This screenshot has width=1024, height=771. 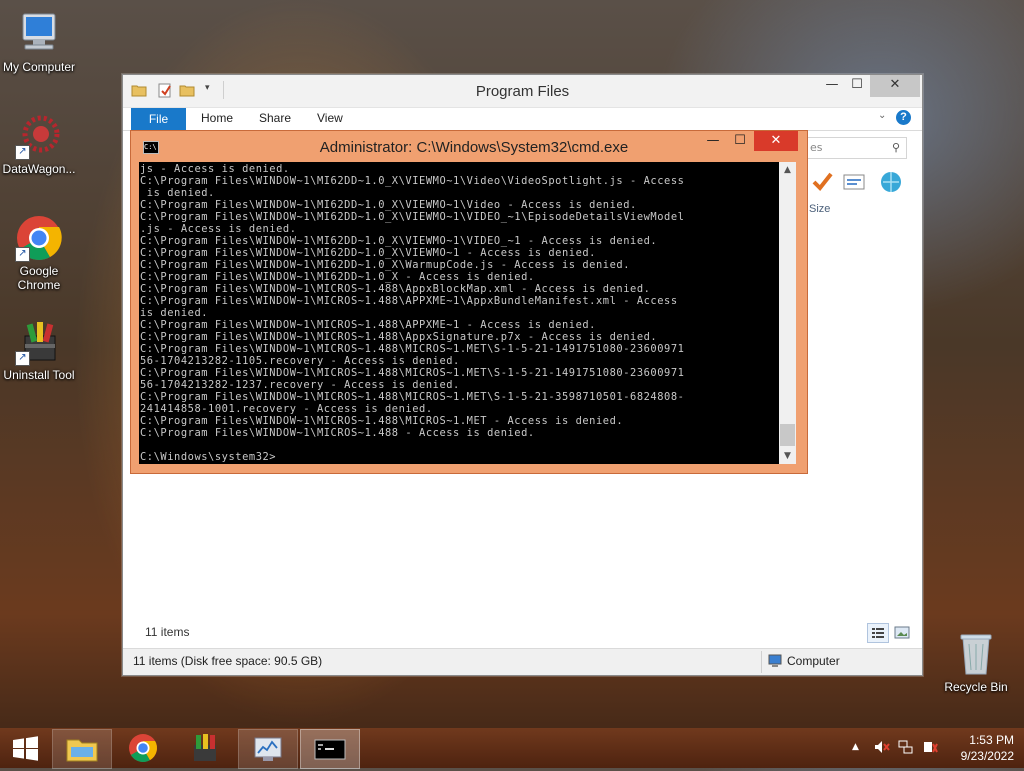 I want to click on taskbar-uninstall-tool, so click(x=205, y=748).